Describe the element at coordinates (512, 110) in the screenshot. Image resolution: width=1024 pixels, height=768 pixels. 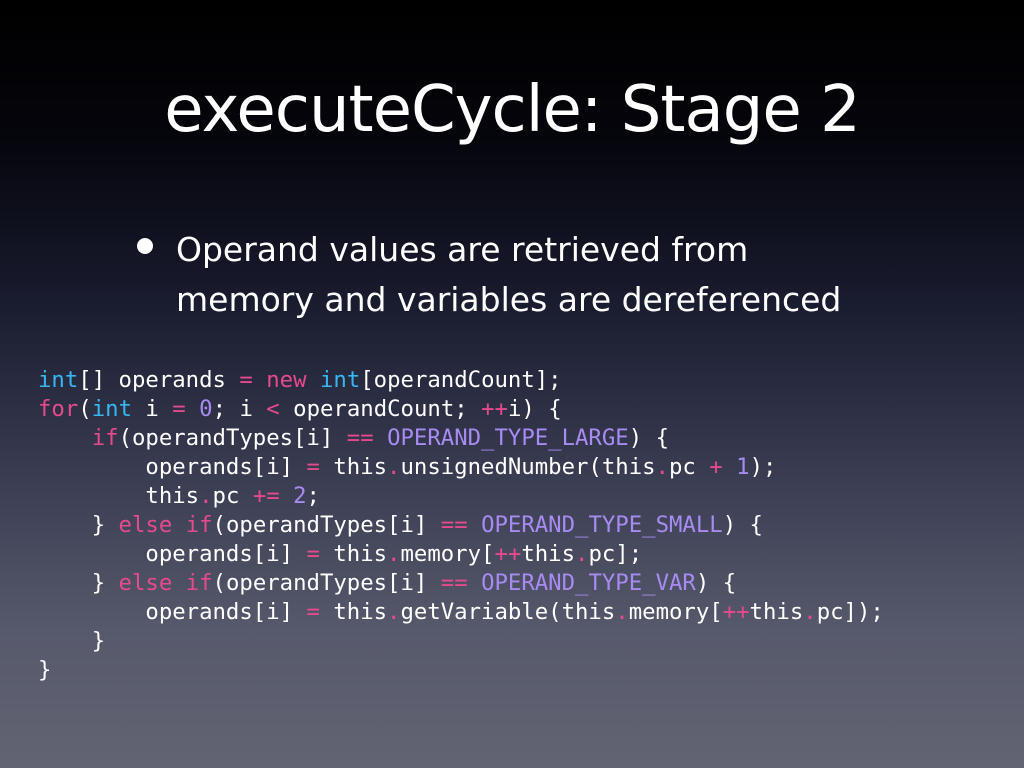
I see `slide-title: executeCycle: Stage 2` at that location.